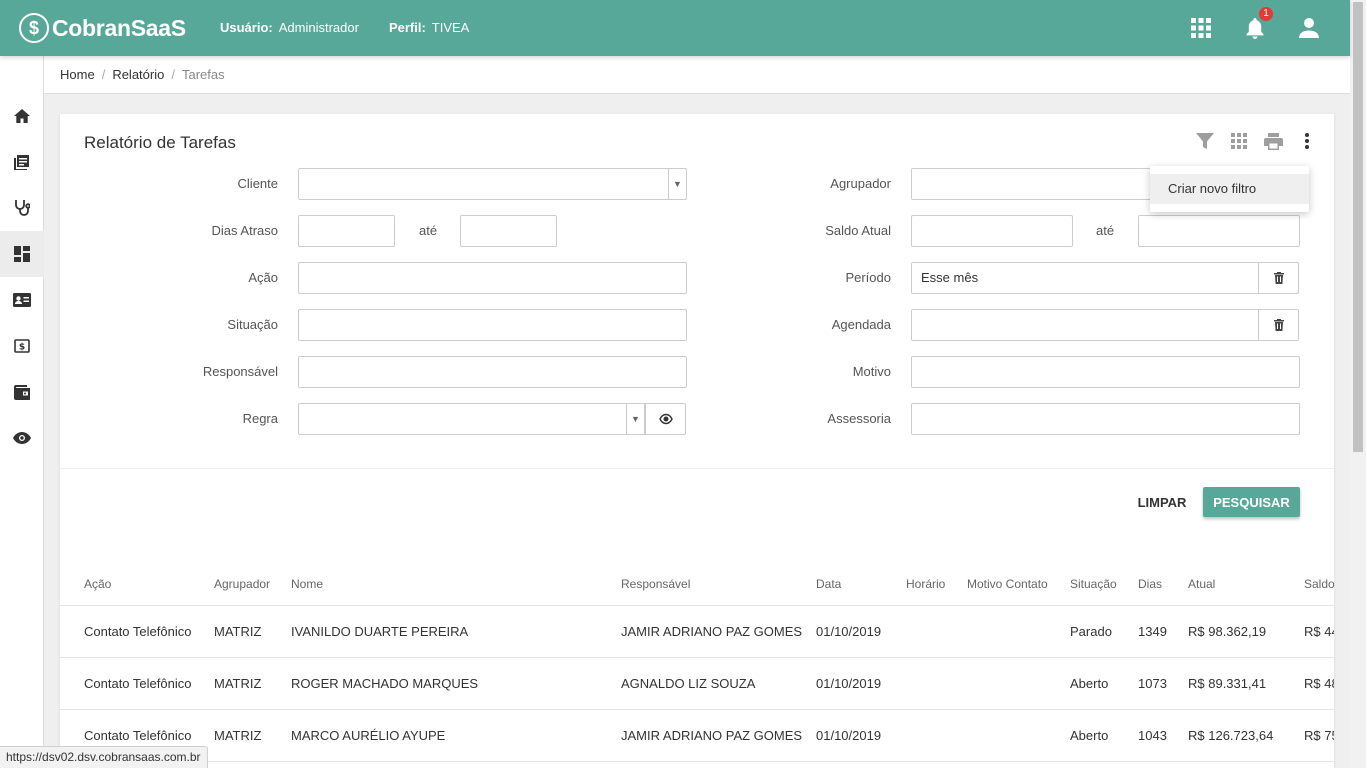  Describe the element at coordinates (1162, 502) in the screenshot. I see `clear-button: LIMPAR` at that location.